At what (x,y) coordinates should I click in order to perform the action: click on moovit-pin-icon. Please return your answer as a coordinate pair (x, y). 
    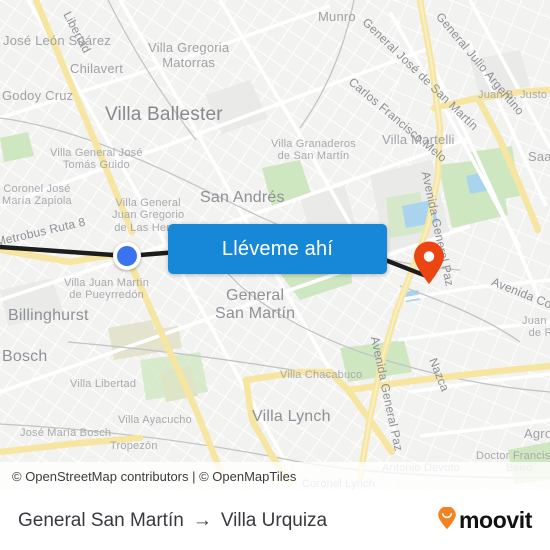
    Looking at the image, I should click on (447, 520).